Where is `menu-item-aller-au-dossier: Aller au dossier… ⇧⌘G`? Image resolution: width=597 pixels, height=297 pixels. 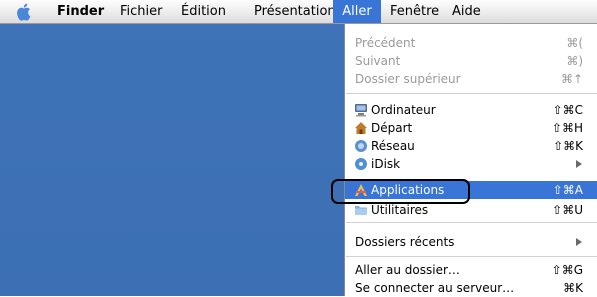 menu-item-aller-au-dossier: Aller au dossier… ⇧⌘G is located at coordinates (471, 270).